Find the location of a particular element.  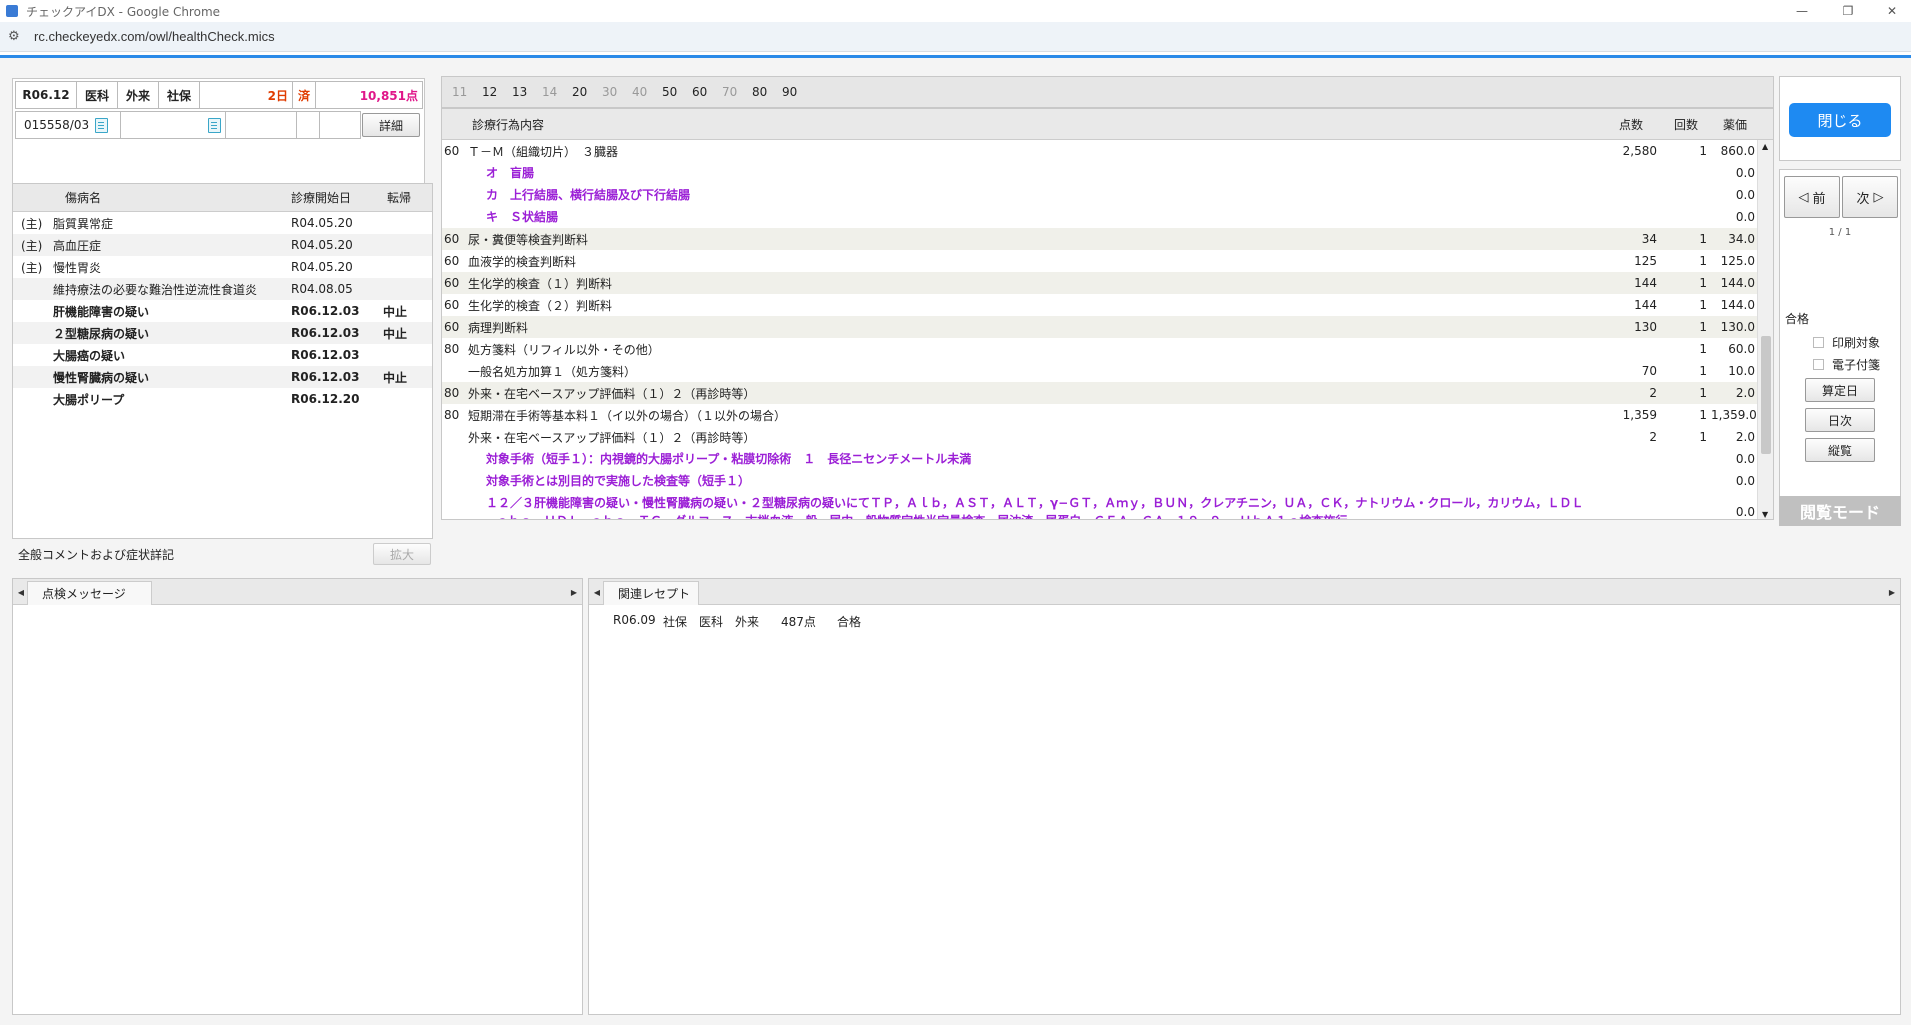

order-tab-90: 90 is located at coordinates (797, 92).